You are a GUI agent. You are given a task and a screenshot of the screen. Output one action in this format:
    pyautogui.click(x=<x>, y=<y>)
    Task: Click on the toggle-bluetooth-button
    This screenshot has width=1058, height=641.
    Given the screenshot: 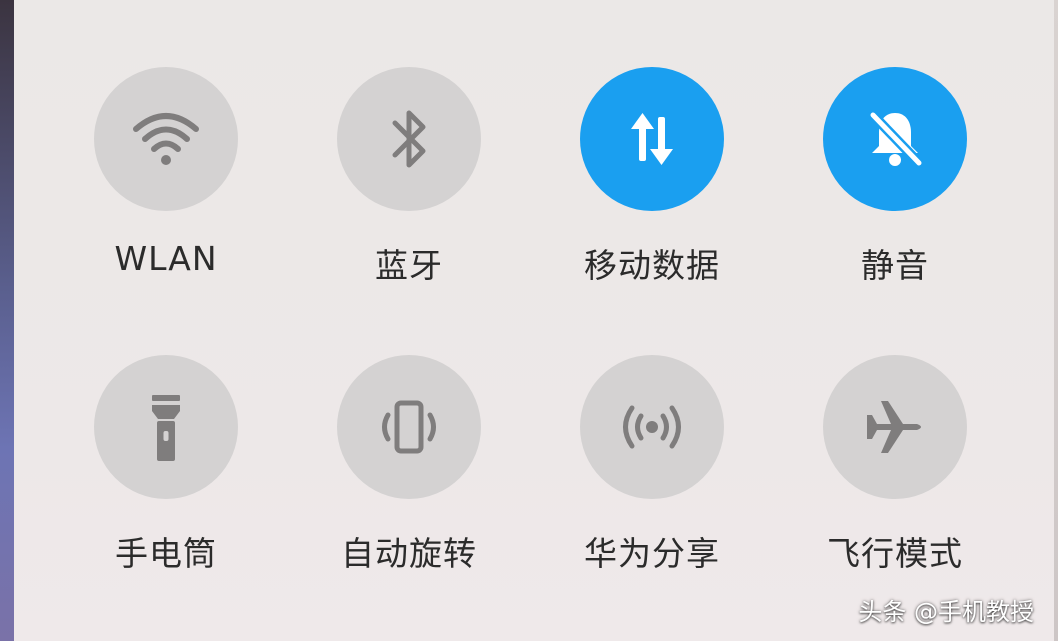 What is the action you would take?
    pyautogui.click(x=409, y=139)
    